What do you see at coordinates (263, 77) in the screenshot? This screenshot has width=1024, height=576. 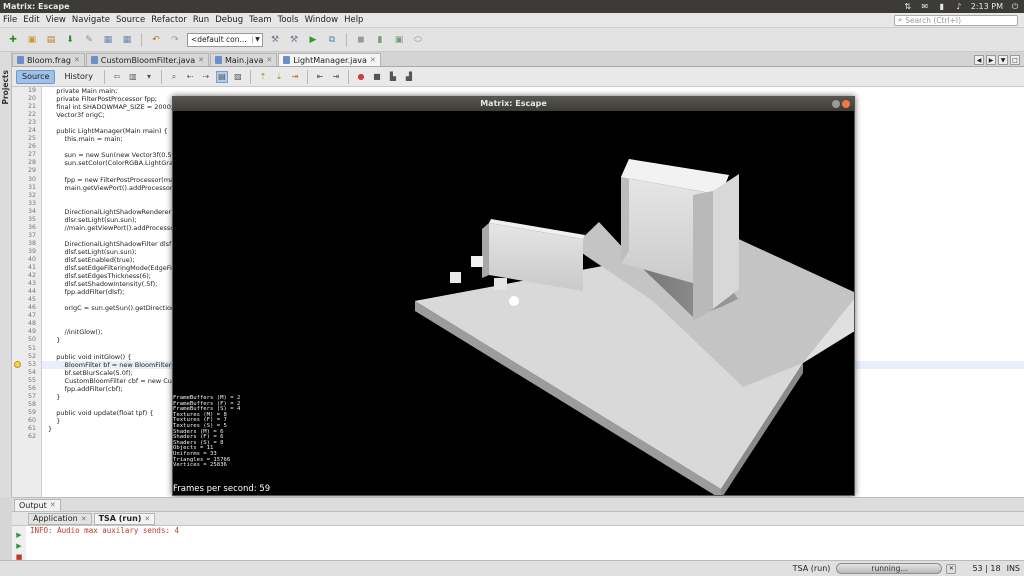 I see `prev-bookmark-icon: ⇡` at bounding box center [263, 77].